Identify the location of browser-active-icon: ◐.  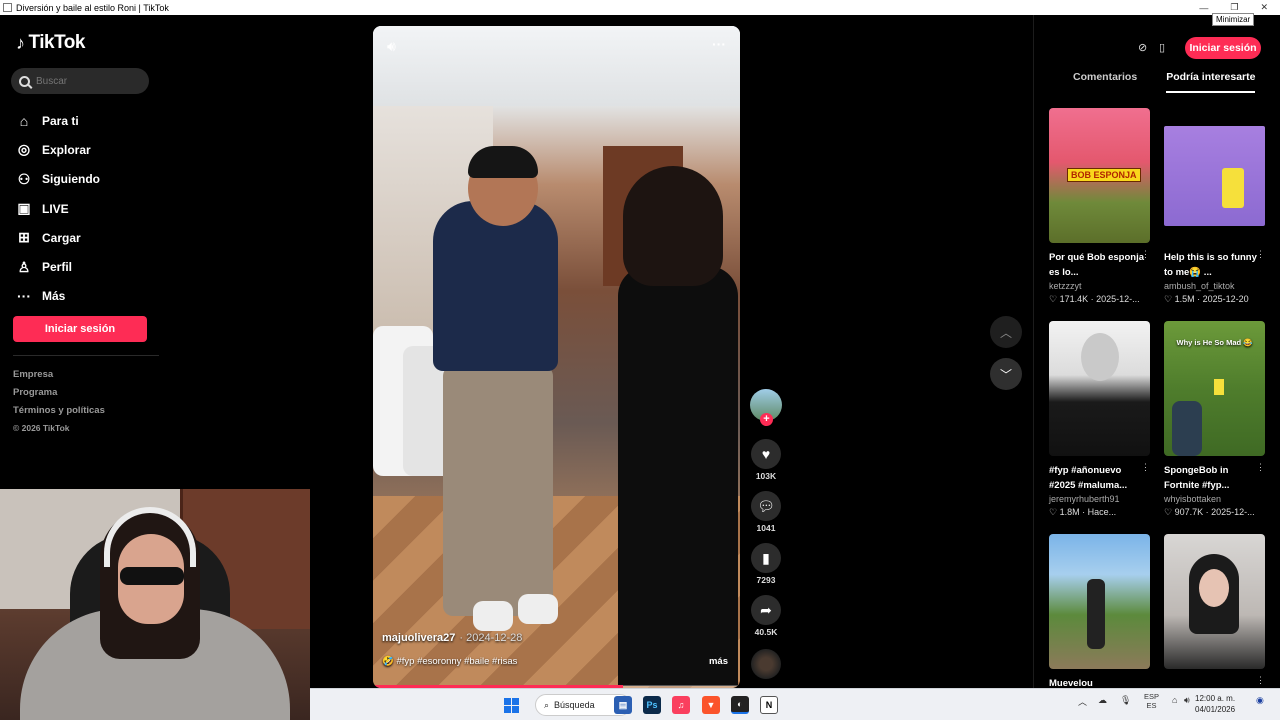
(740, 705).